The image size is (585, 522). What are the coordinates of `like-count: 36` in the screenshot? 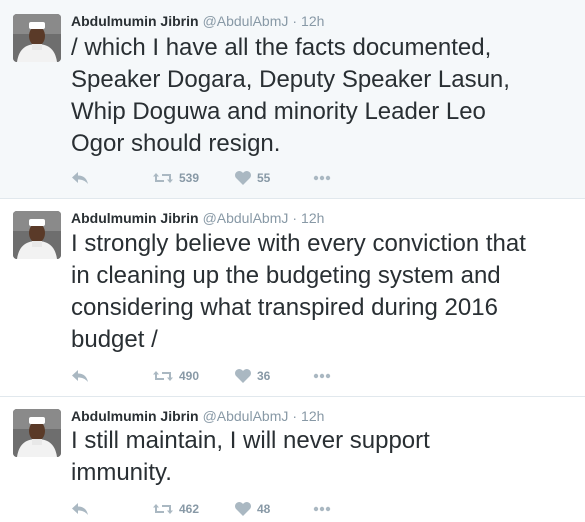 It's located at (264, 376).